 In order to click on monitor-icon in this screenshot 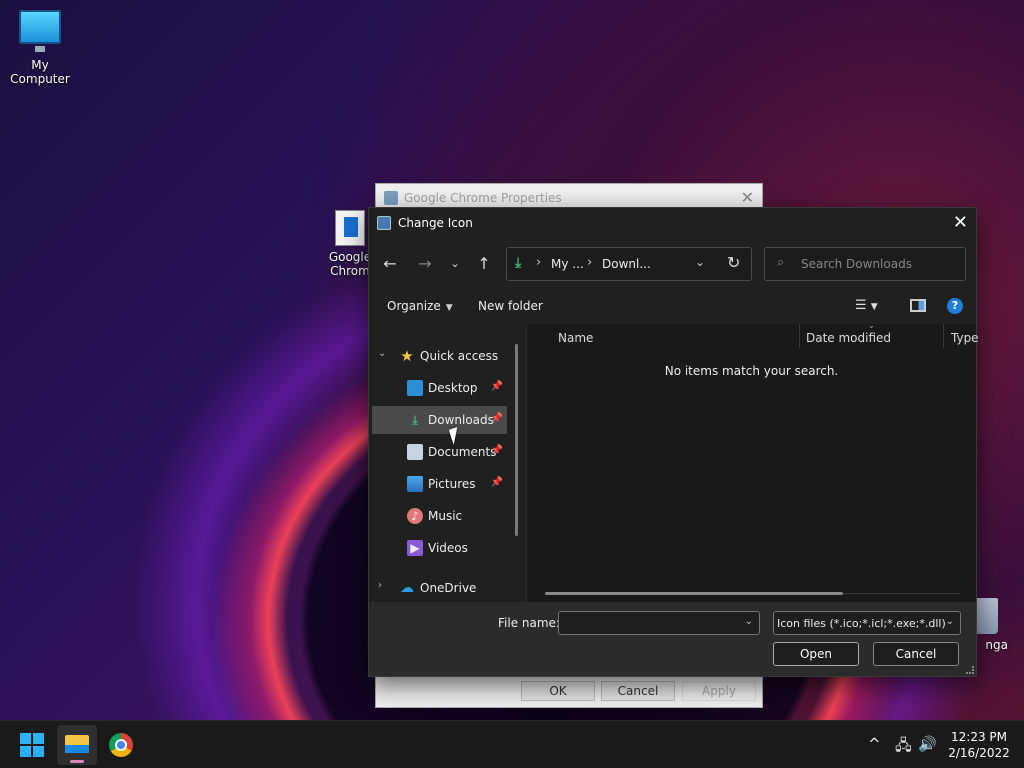, I will do `click(40, 31)`.